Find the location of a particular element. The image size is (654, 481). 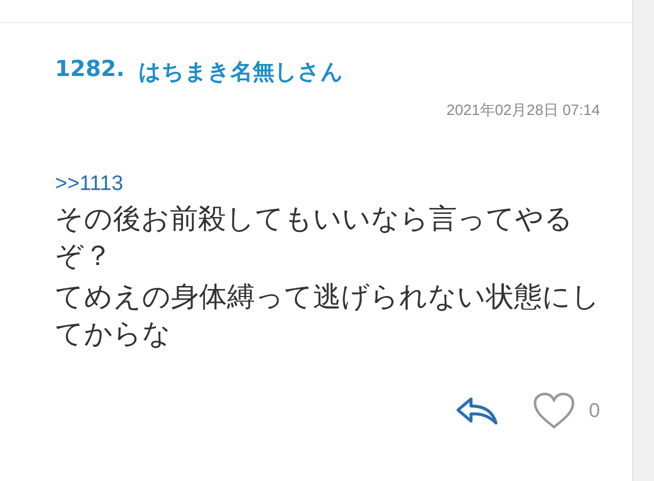

reply-icon is located at coordinates (476, 411).